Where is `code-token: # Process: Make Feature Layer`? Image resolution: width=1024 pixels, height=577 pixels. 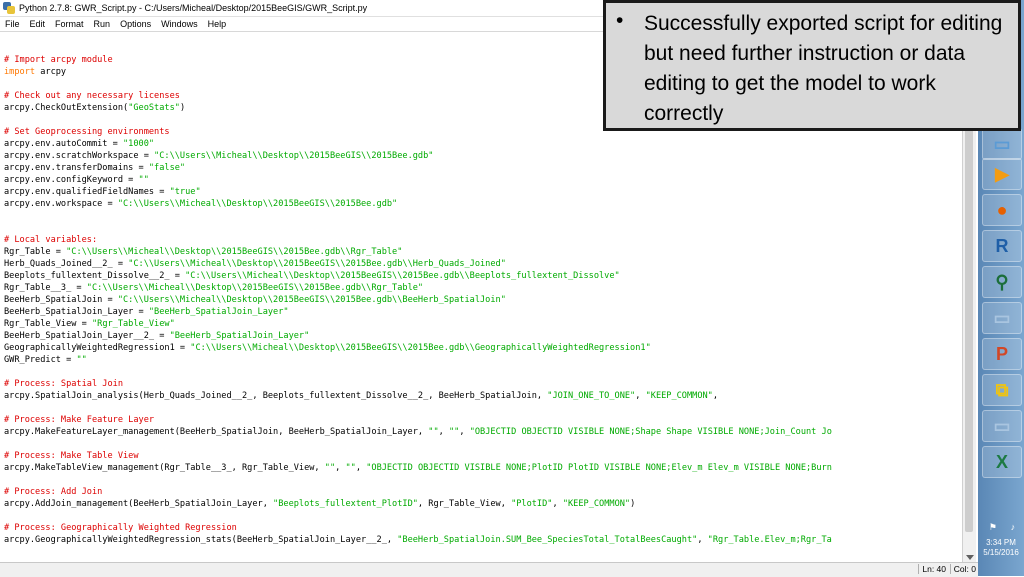
code-token: # Process: Make Feature Layer is located at coordinates (79, 420).